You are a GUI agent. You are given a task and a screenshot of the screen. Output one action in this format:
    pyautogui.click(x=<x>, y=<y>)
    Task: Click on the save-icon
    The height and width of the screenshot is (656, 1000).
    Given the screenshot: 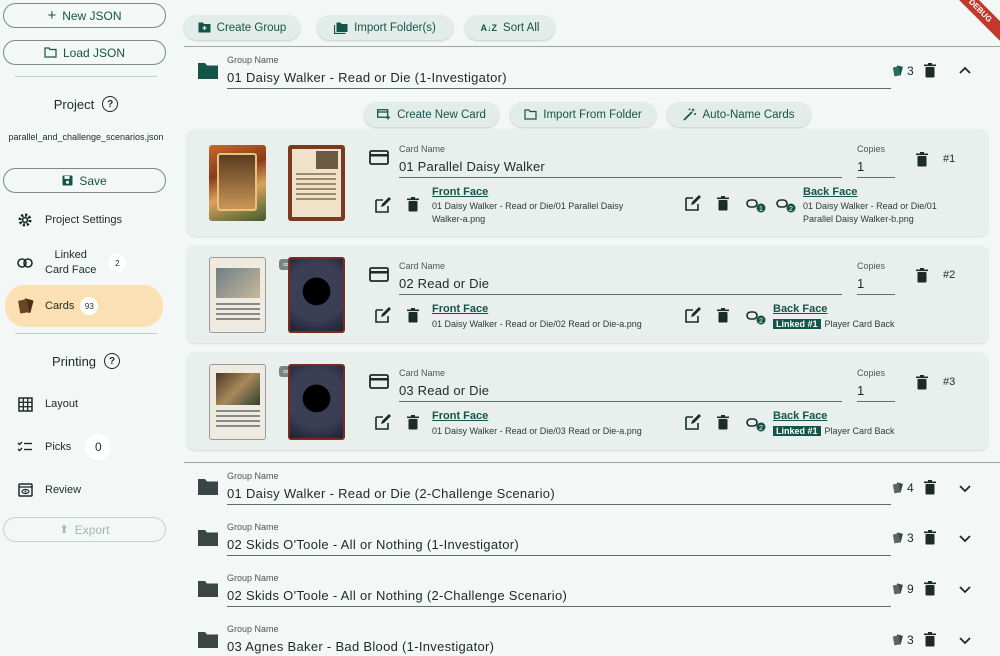 What is the action you would take?
    pyautogui.click(x=67, y=180)
    